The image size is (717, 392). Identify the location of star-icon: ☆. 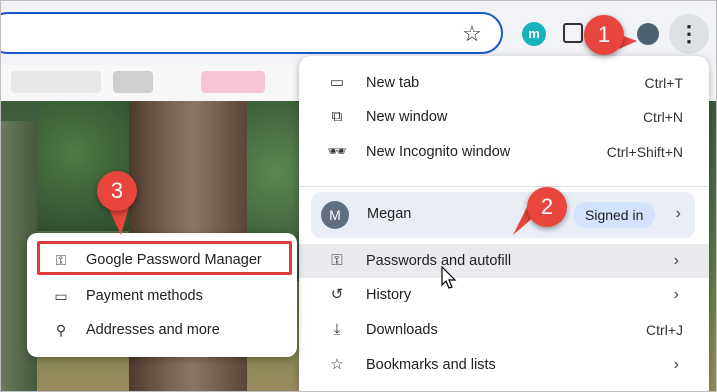
(337, 364).